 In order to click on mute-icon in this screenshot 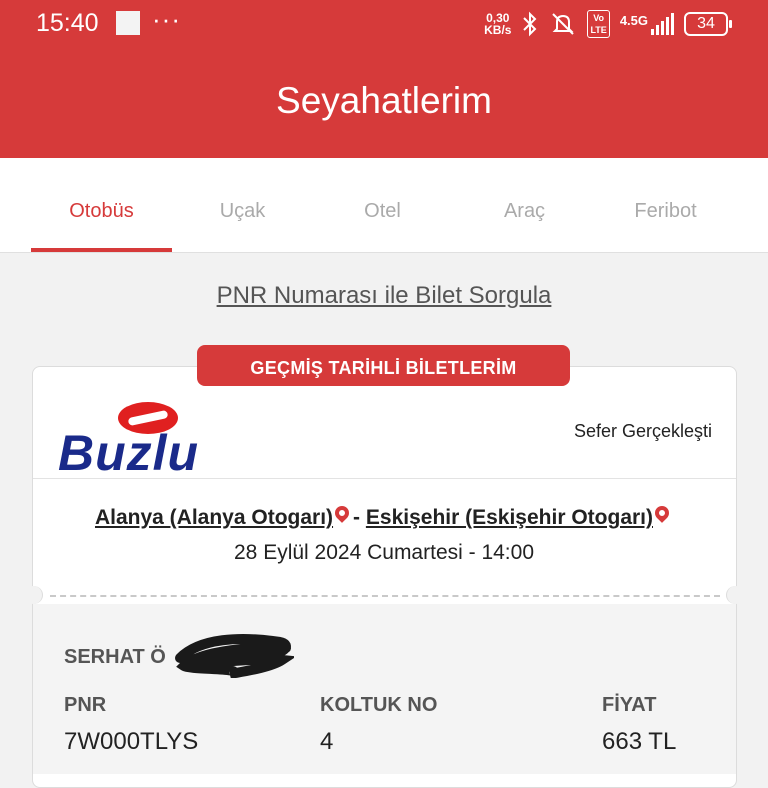, I will do `click(563, 24)`.